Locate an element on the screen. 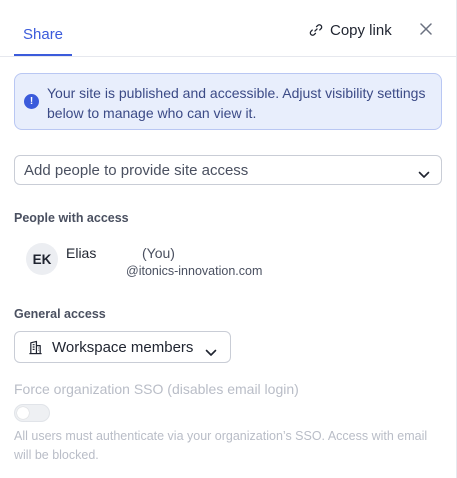 This screenshot has height=478, width=457. copy-link-label: Copy link is located at coordinates (361, 30).